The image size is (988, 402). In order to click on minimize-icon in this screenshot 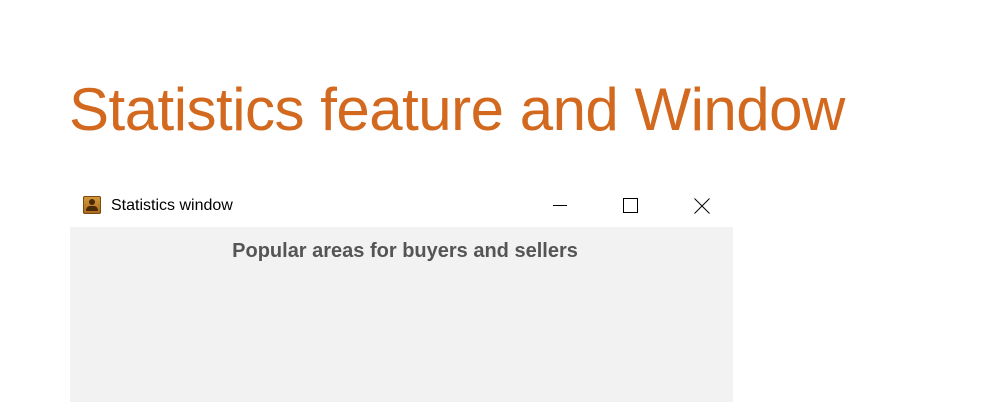, I will do `click(560, 205)`.